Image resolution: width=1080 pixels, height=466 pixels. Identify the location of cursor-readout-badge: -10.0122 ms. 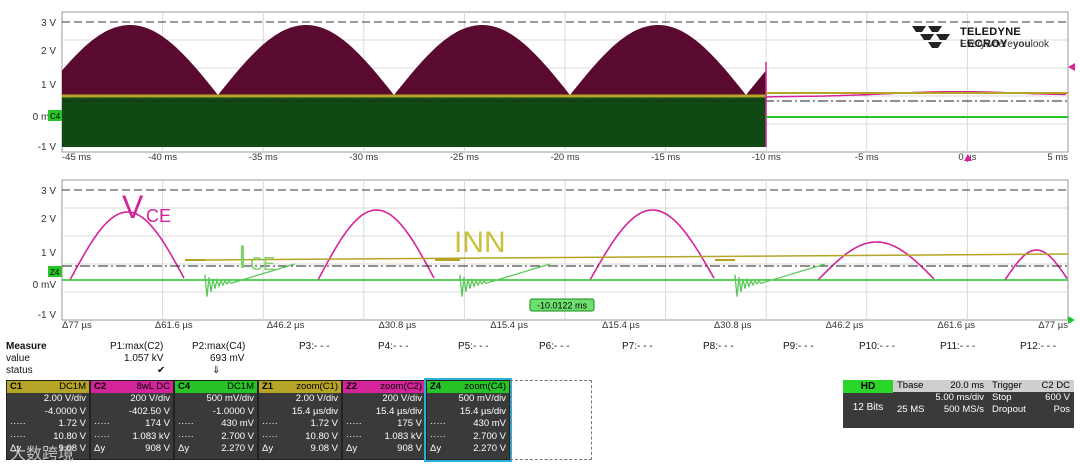
(562, 305).